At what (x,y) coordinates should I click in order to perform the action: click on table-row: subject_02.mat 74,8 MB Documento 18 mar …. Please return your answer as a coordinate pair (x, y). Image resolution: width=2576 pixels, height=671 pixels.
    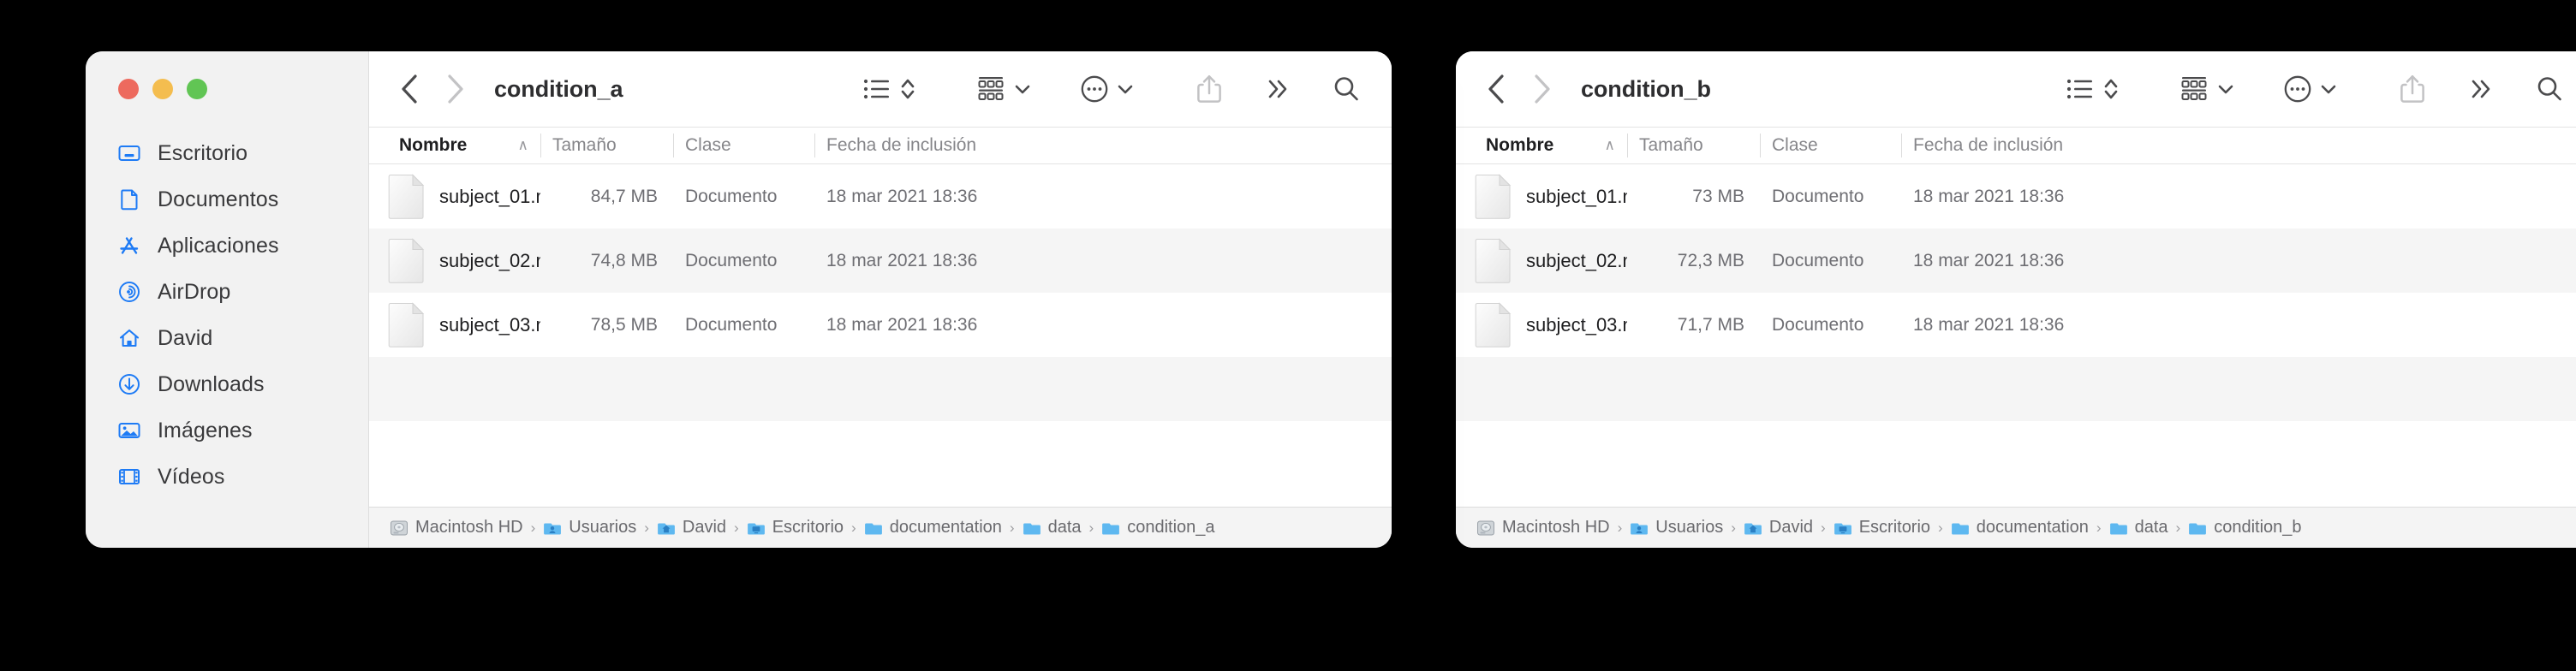
    Looking at the image, I should click on (881, 261).